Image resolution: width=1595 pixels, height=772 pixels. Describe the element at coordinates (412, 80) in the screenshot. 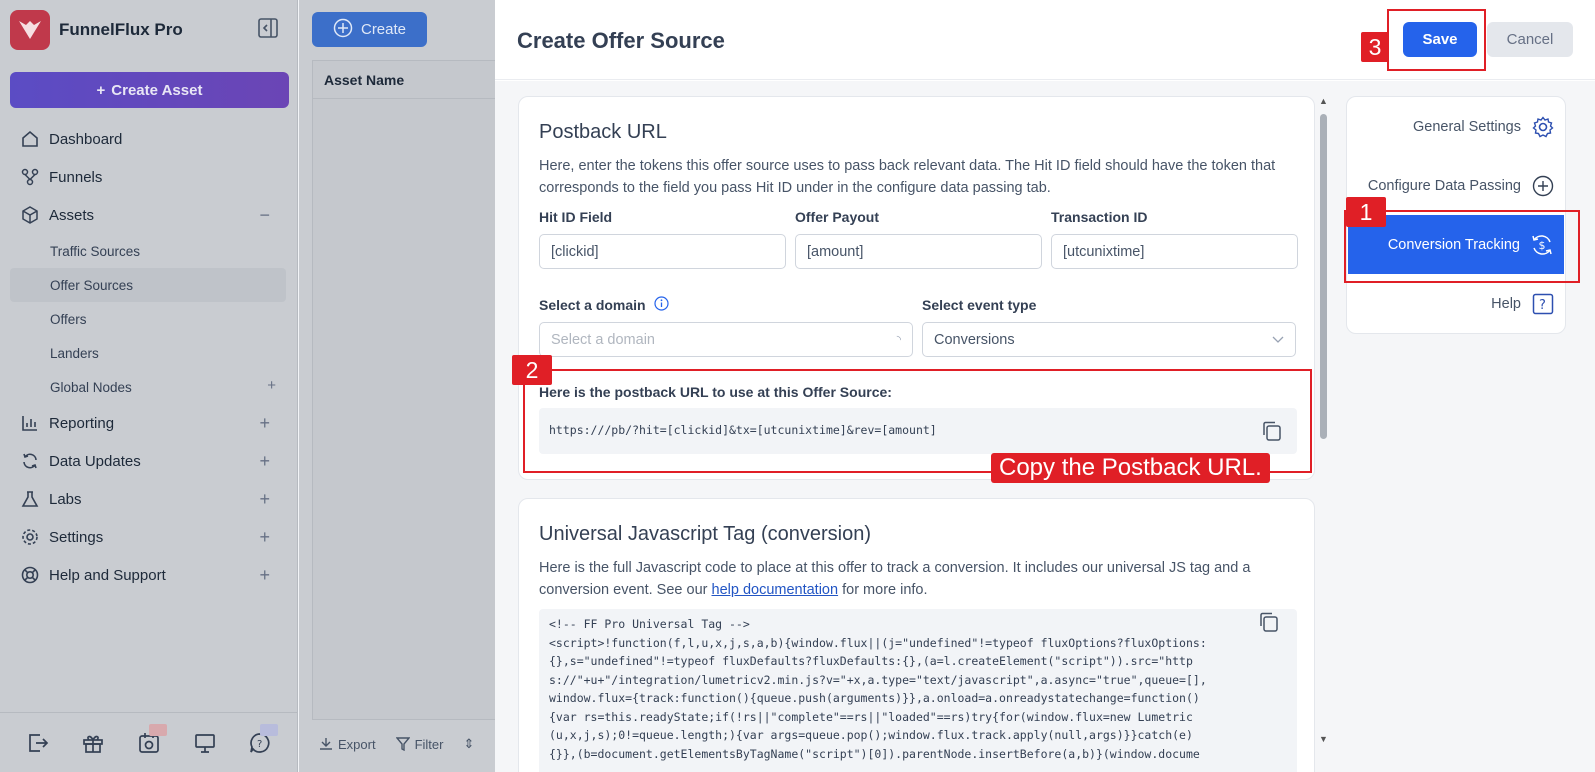

I see `column-header-asset-name: Asset Name` at that location.